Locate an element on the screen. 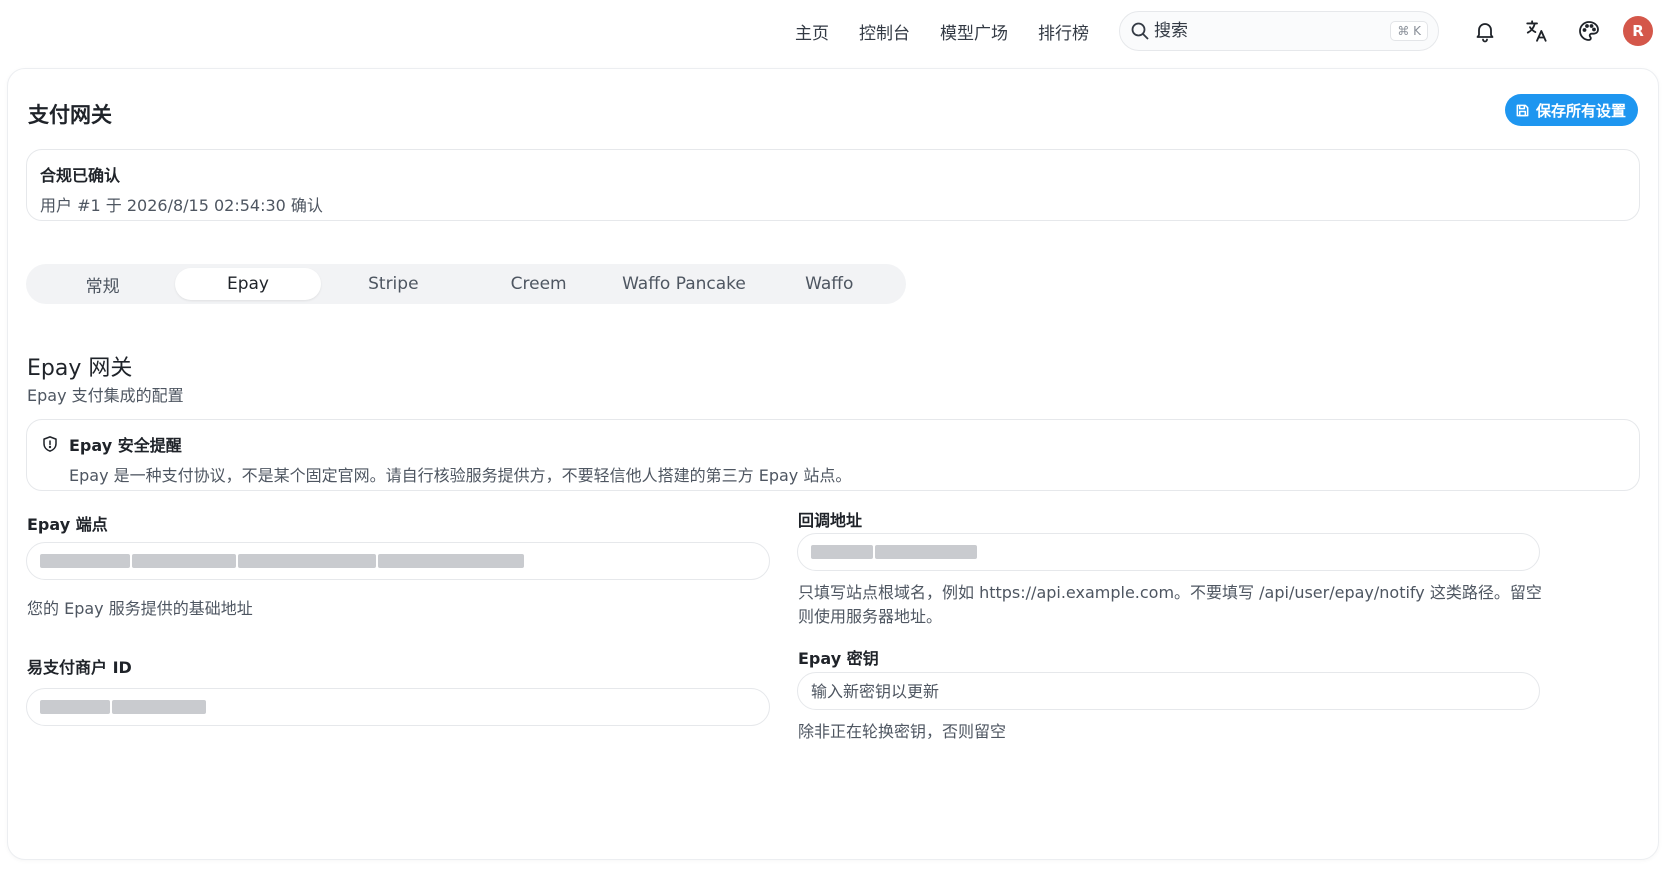 The image size is (1667, 869). epay-secret-input-wrapper is located at coordinates (1168, 691).